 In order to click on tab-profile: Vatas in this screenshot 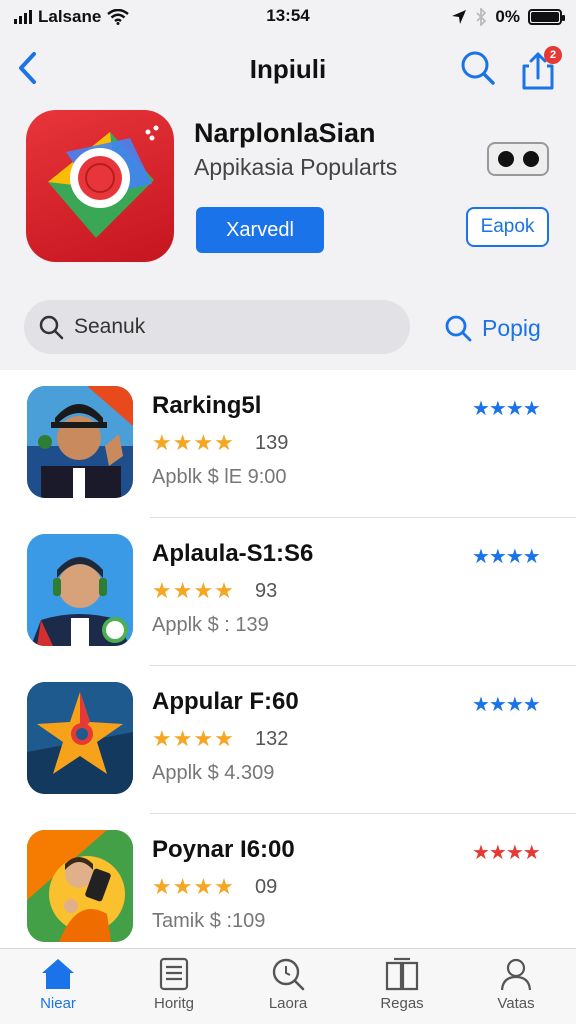, I will do `click(516, 984)`.